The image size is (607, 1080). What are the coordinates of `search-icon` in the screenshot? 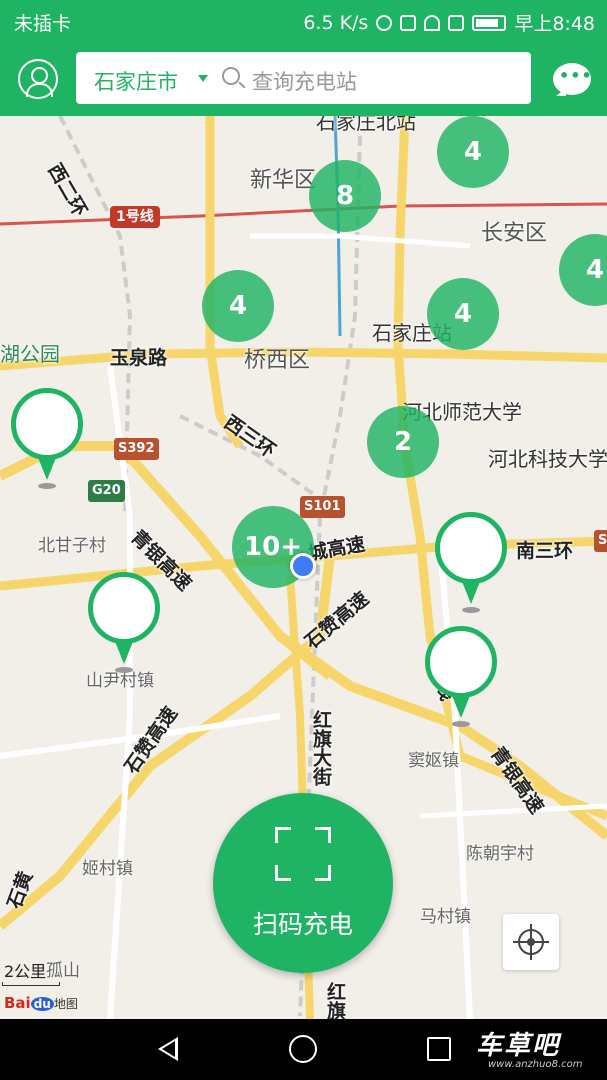 It's located at (231, 76).